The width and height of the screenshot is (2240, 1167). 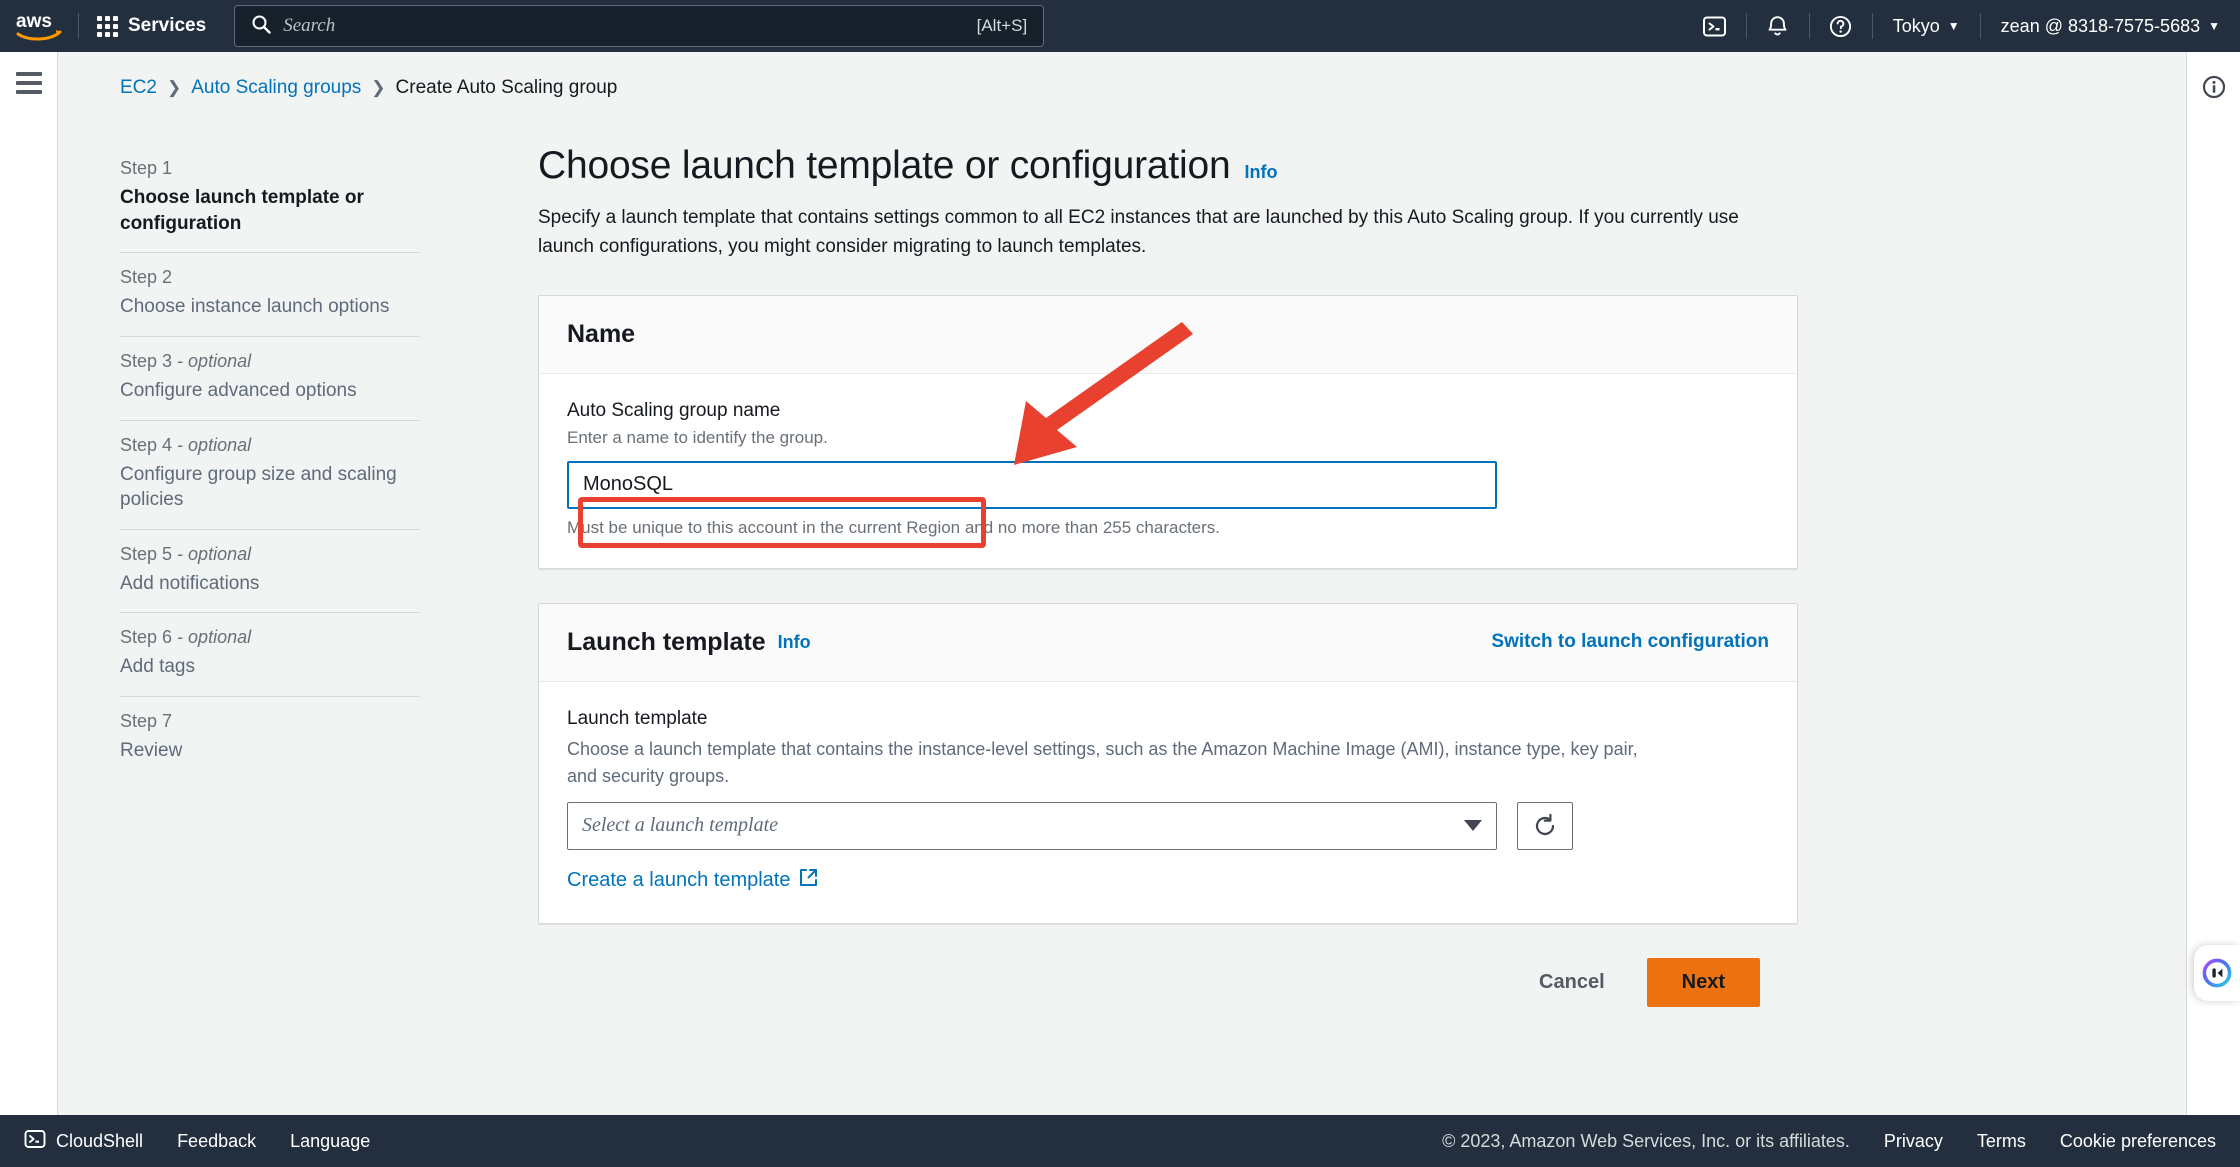 What do you see at coordinates (808, 880) in the screenshot?
I see `external-link-icon` at bounding box center [808, 880].